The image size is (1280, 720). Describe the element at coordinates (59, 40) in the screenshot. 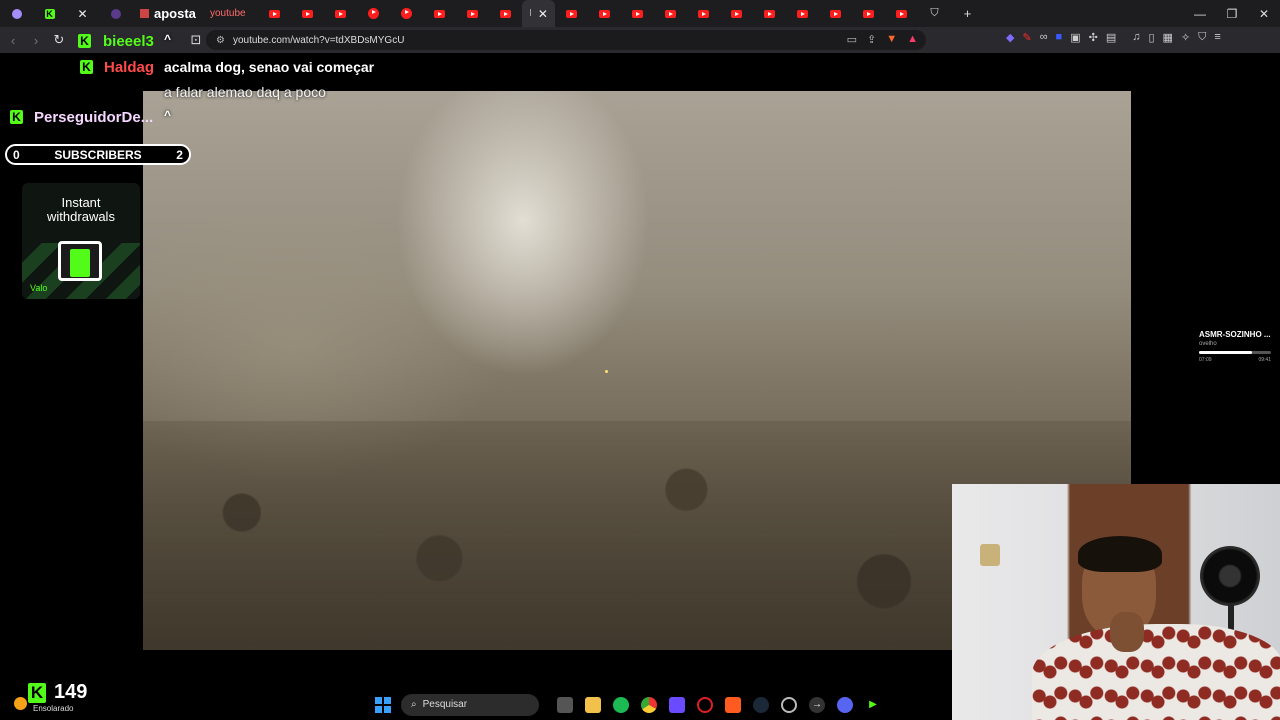

I see `reload-icon: ↻` at that location.